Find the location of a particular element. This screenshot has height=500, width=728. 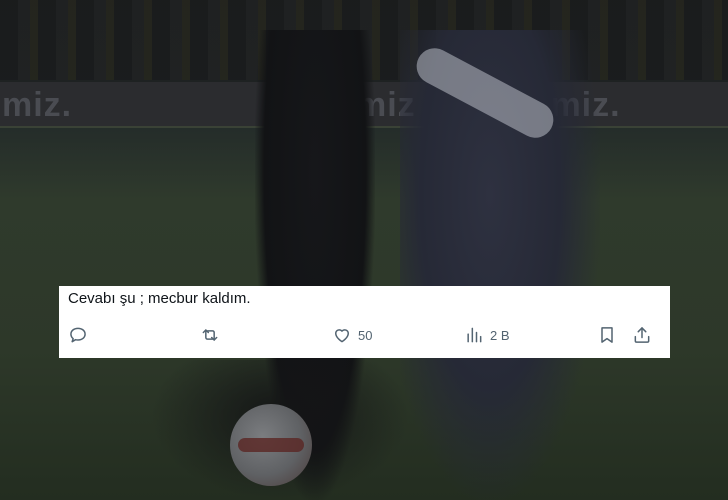

retweet-button is located at coordinates (210, 335).